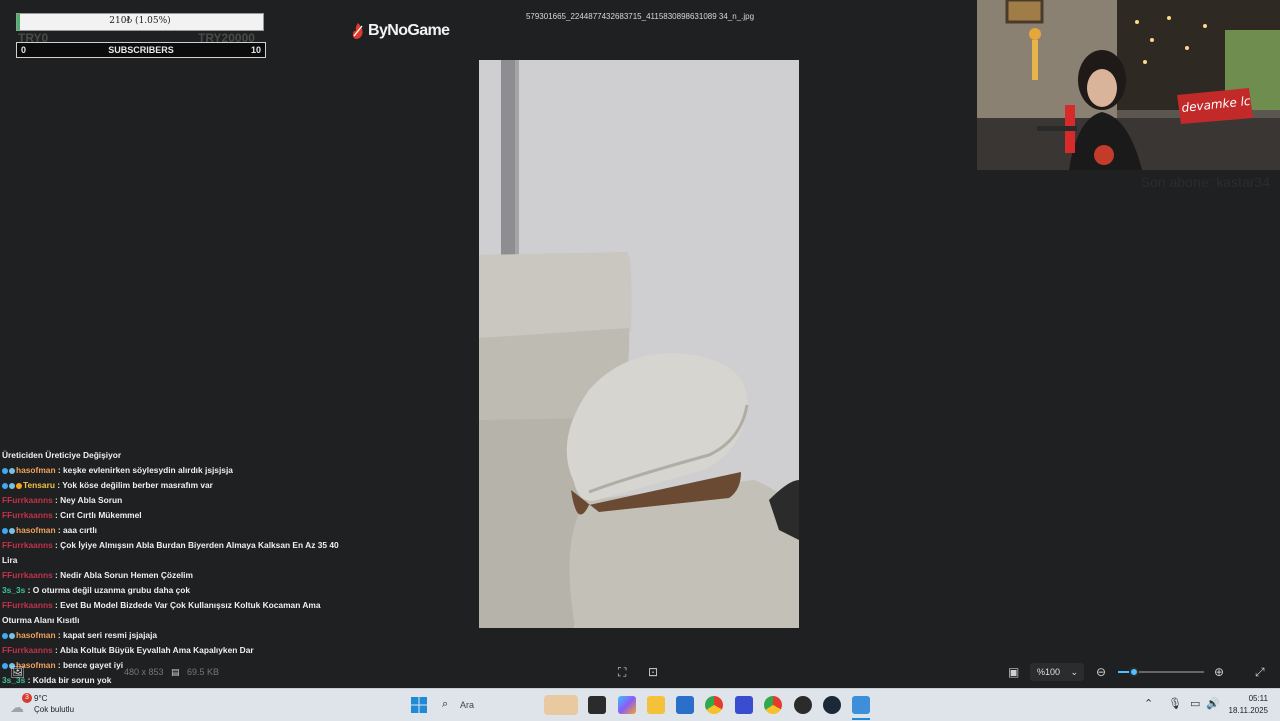 The height and width of the screenshot is (721, 1280). What do you see at coordinates (861, 705) in the screenshot?
I see `photos-icon` at bounding box center [861, 705].